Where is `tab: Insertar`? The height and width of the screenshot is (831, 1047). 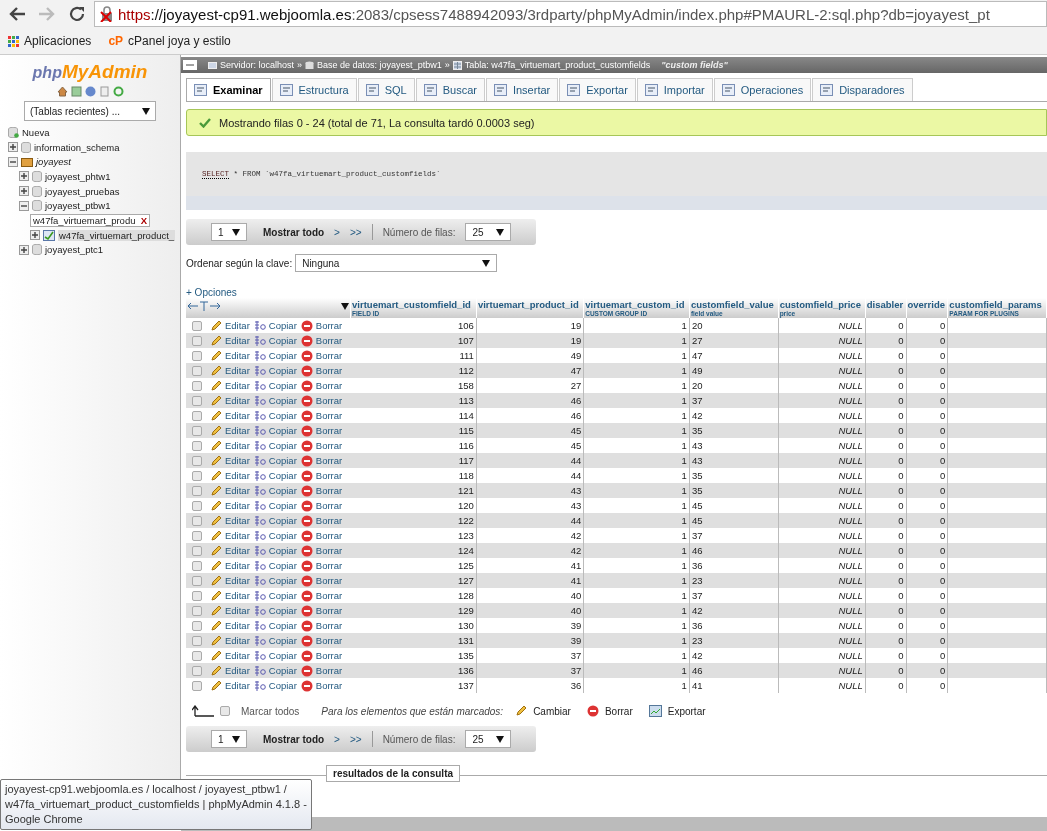
tab: Insertar is located at coordinates (522, 89).